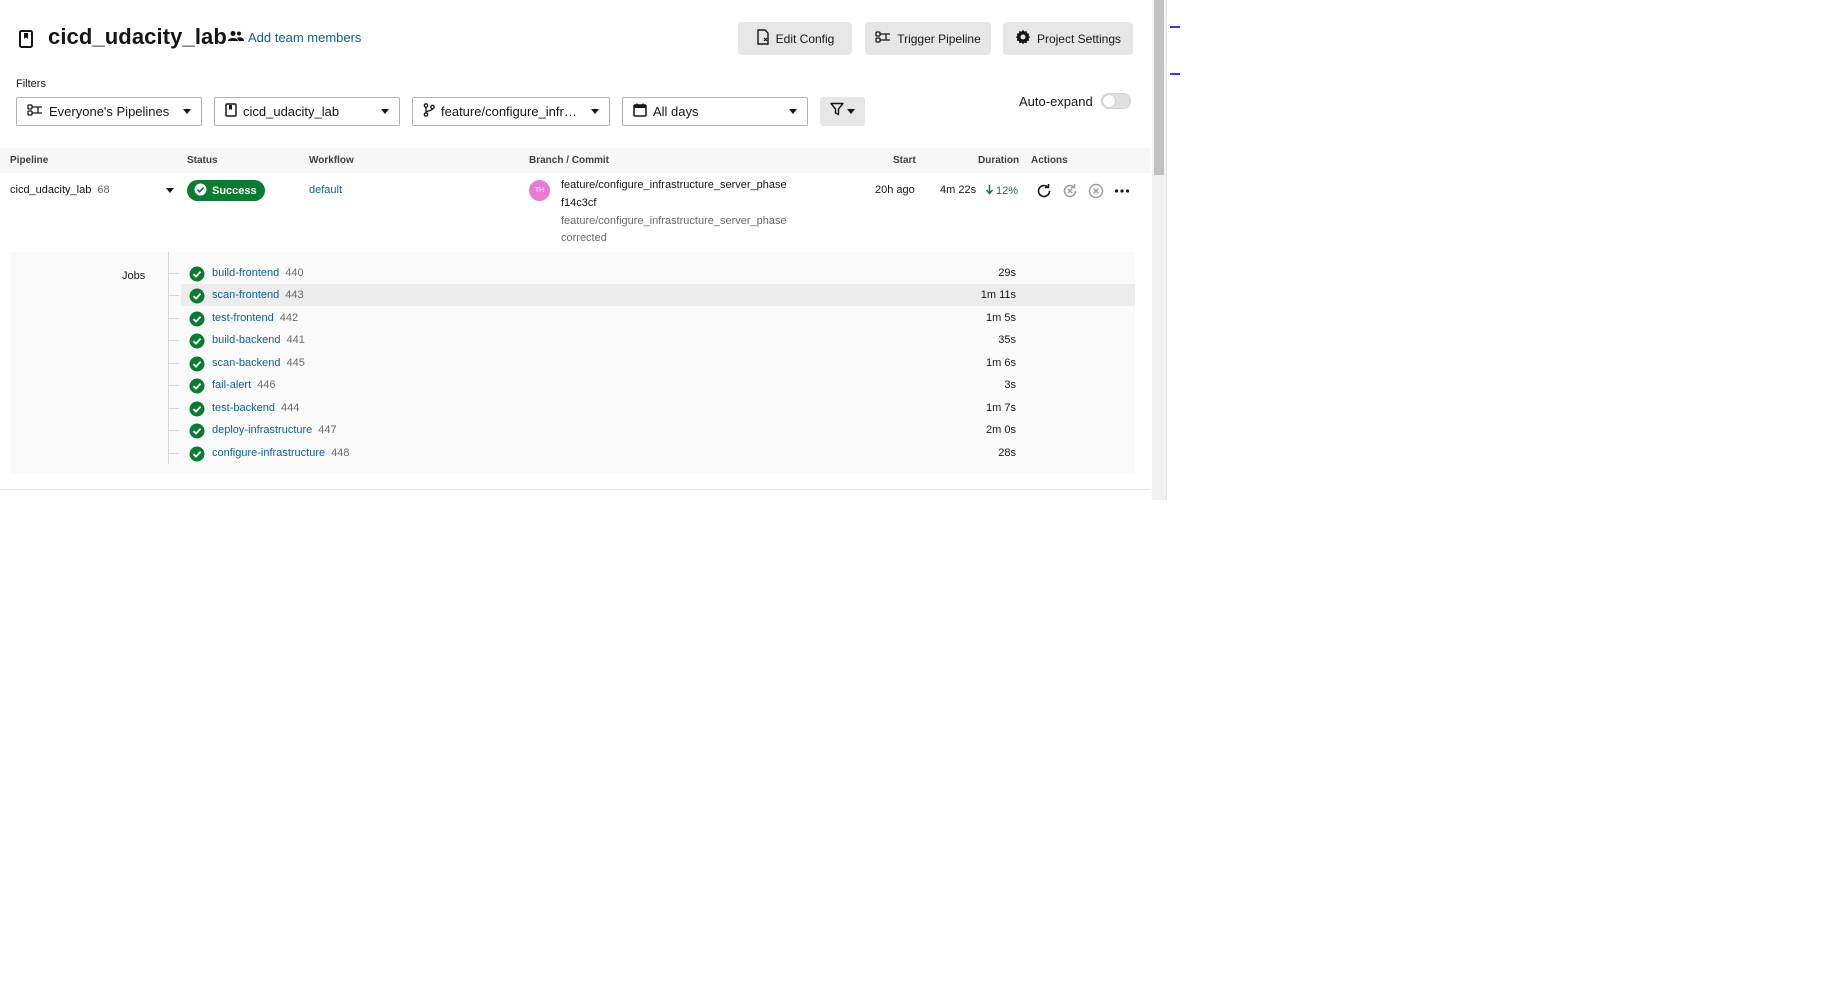 This screenshot has width=1848, height=984. What do you see at coordinates (243, 318) in the screenshot?
I see `job-name: test-frontend` at bounding box center [243, 318].